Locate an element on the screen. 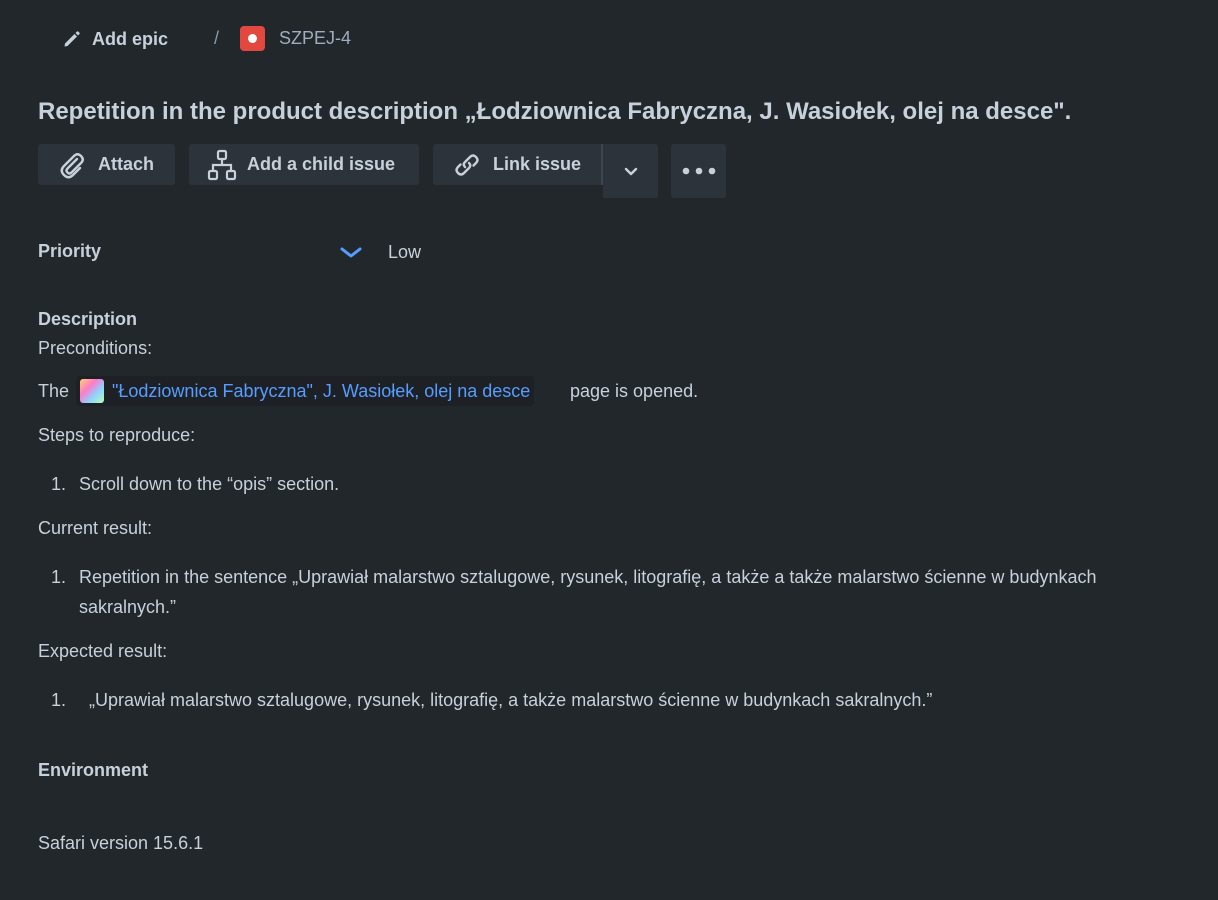  link-issue-dropdown-button is located at coordinates (630, 171).